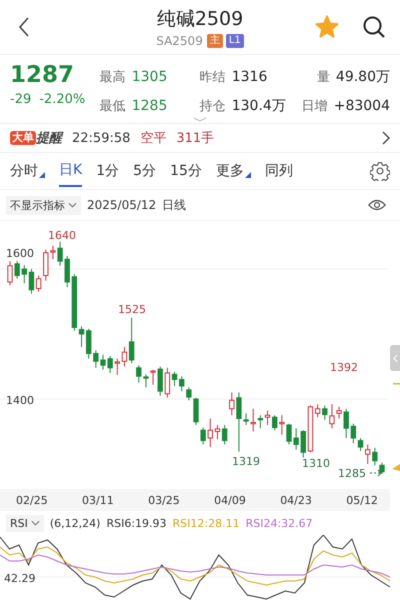 The image size is (400, 600). What do you see at coordinates (62, 99) in the screenshot?
I see `percent-change: -2.20%` at bounding box center [62, 99].